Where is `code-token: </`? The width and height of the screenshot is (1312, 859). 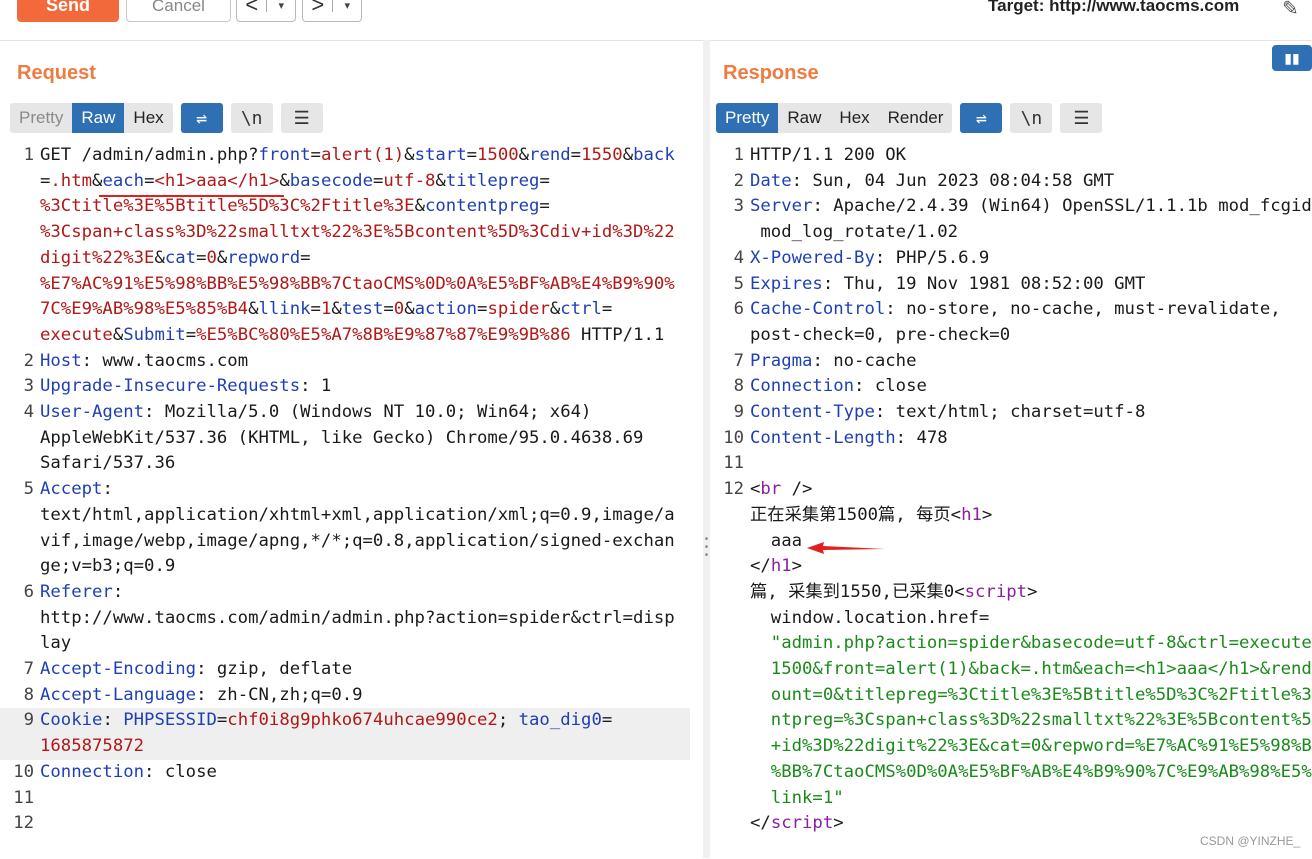
code-token: </ is located at coordinates (760, 823).